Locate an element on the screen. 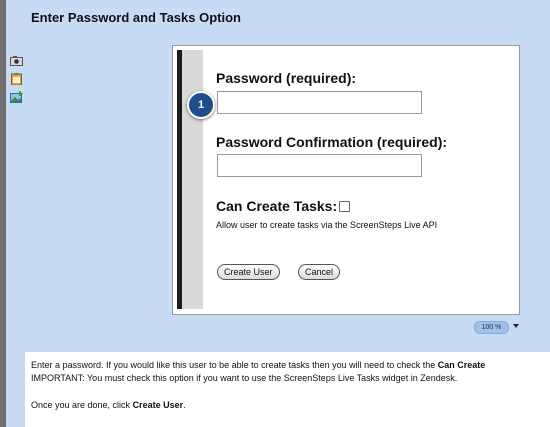 Image resolution: width=550 pixels, height=427 pixels. side-toolbar is located at coordinates (17, 82).